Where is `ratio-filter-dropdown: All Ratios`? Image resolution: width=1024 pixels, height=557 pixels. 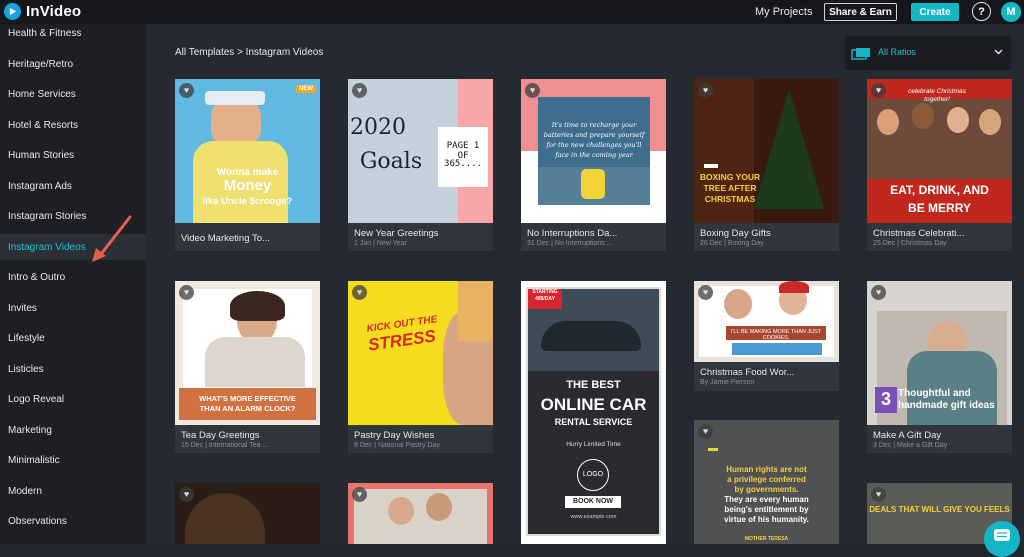 ratio-filter-dropdown: All Ratios is located at coordinates (928, 53).